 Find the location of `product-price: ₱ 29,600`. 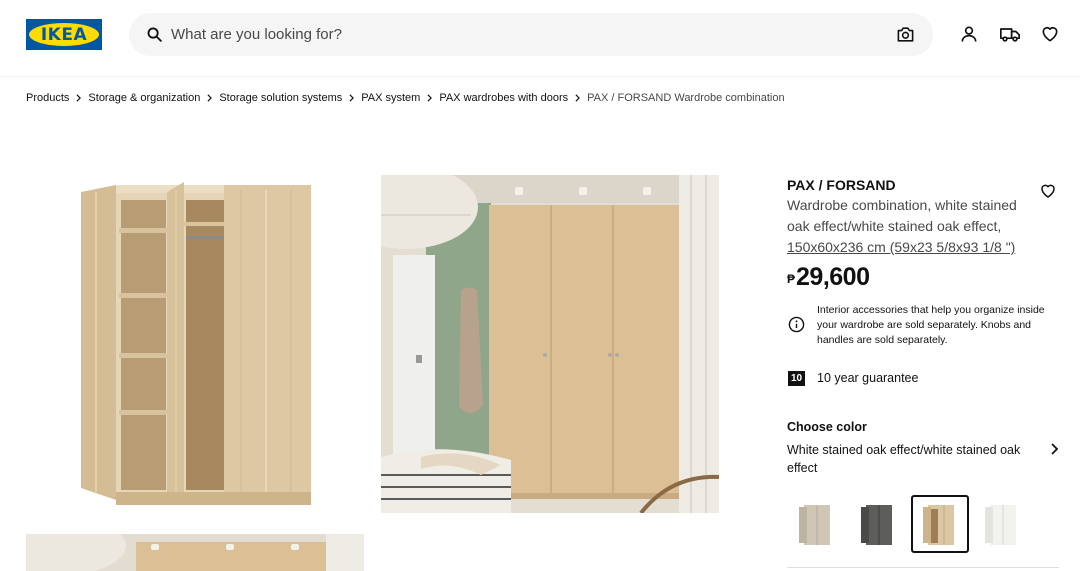

product-price: ₱ 29,600 is located at coordinates (828, 277).